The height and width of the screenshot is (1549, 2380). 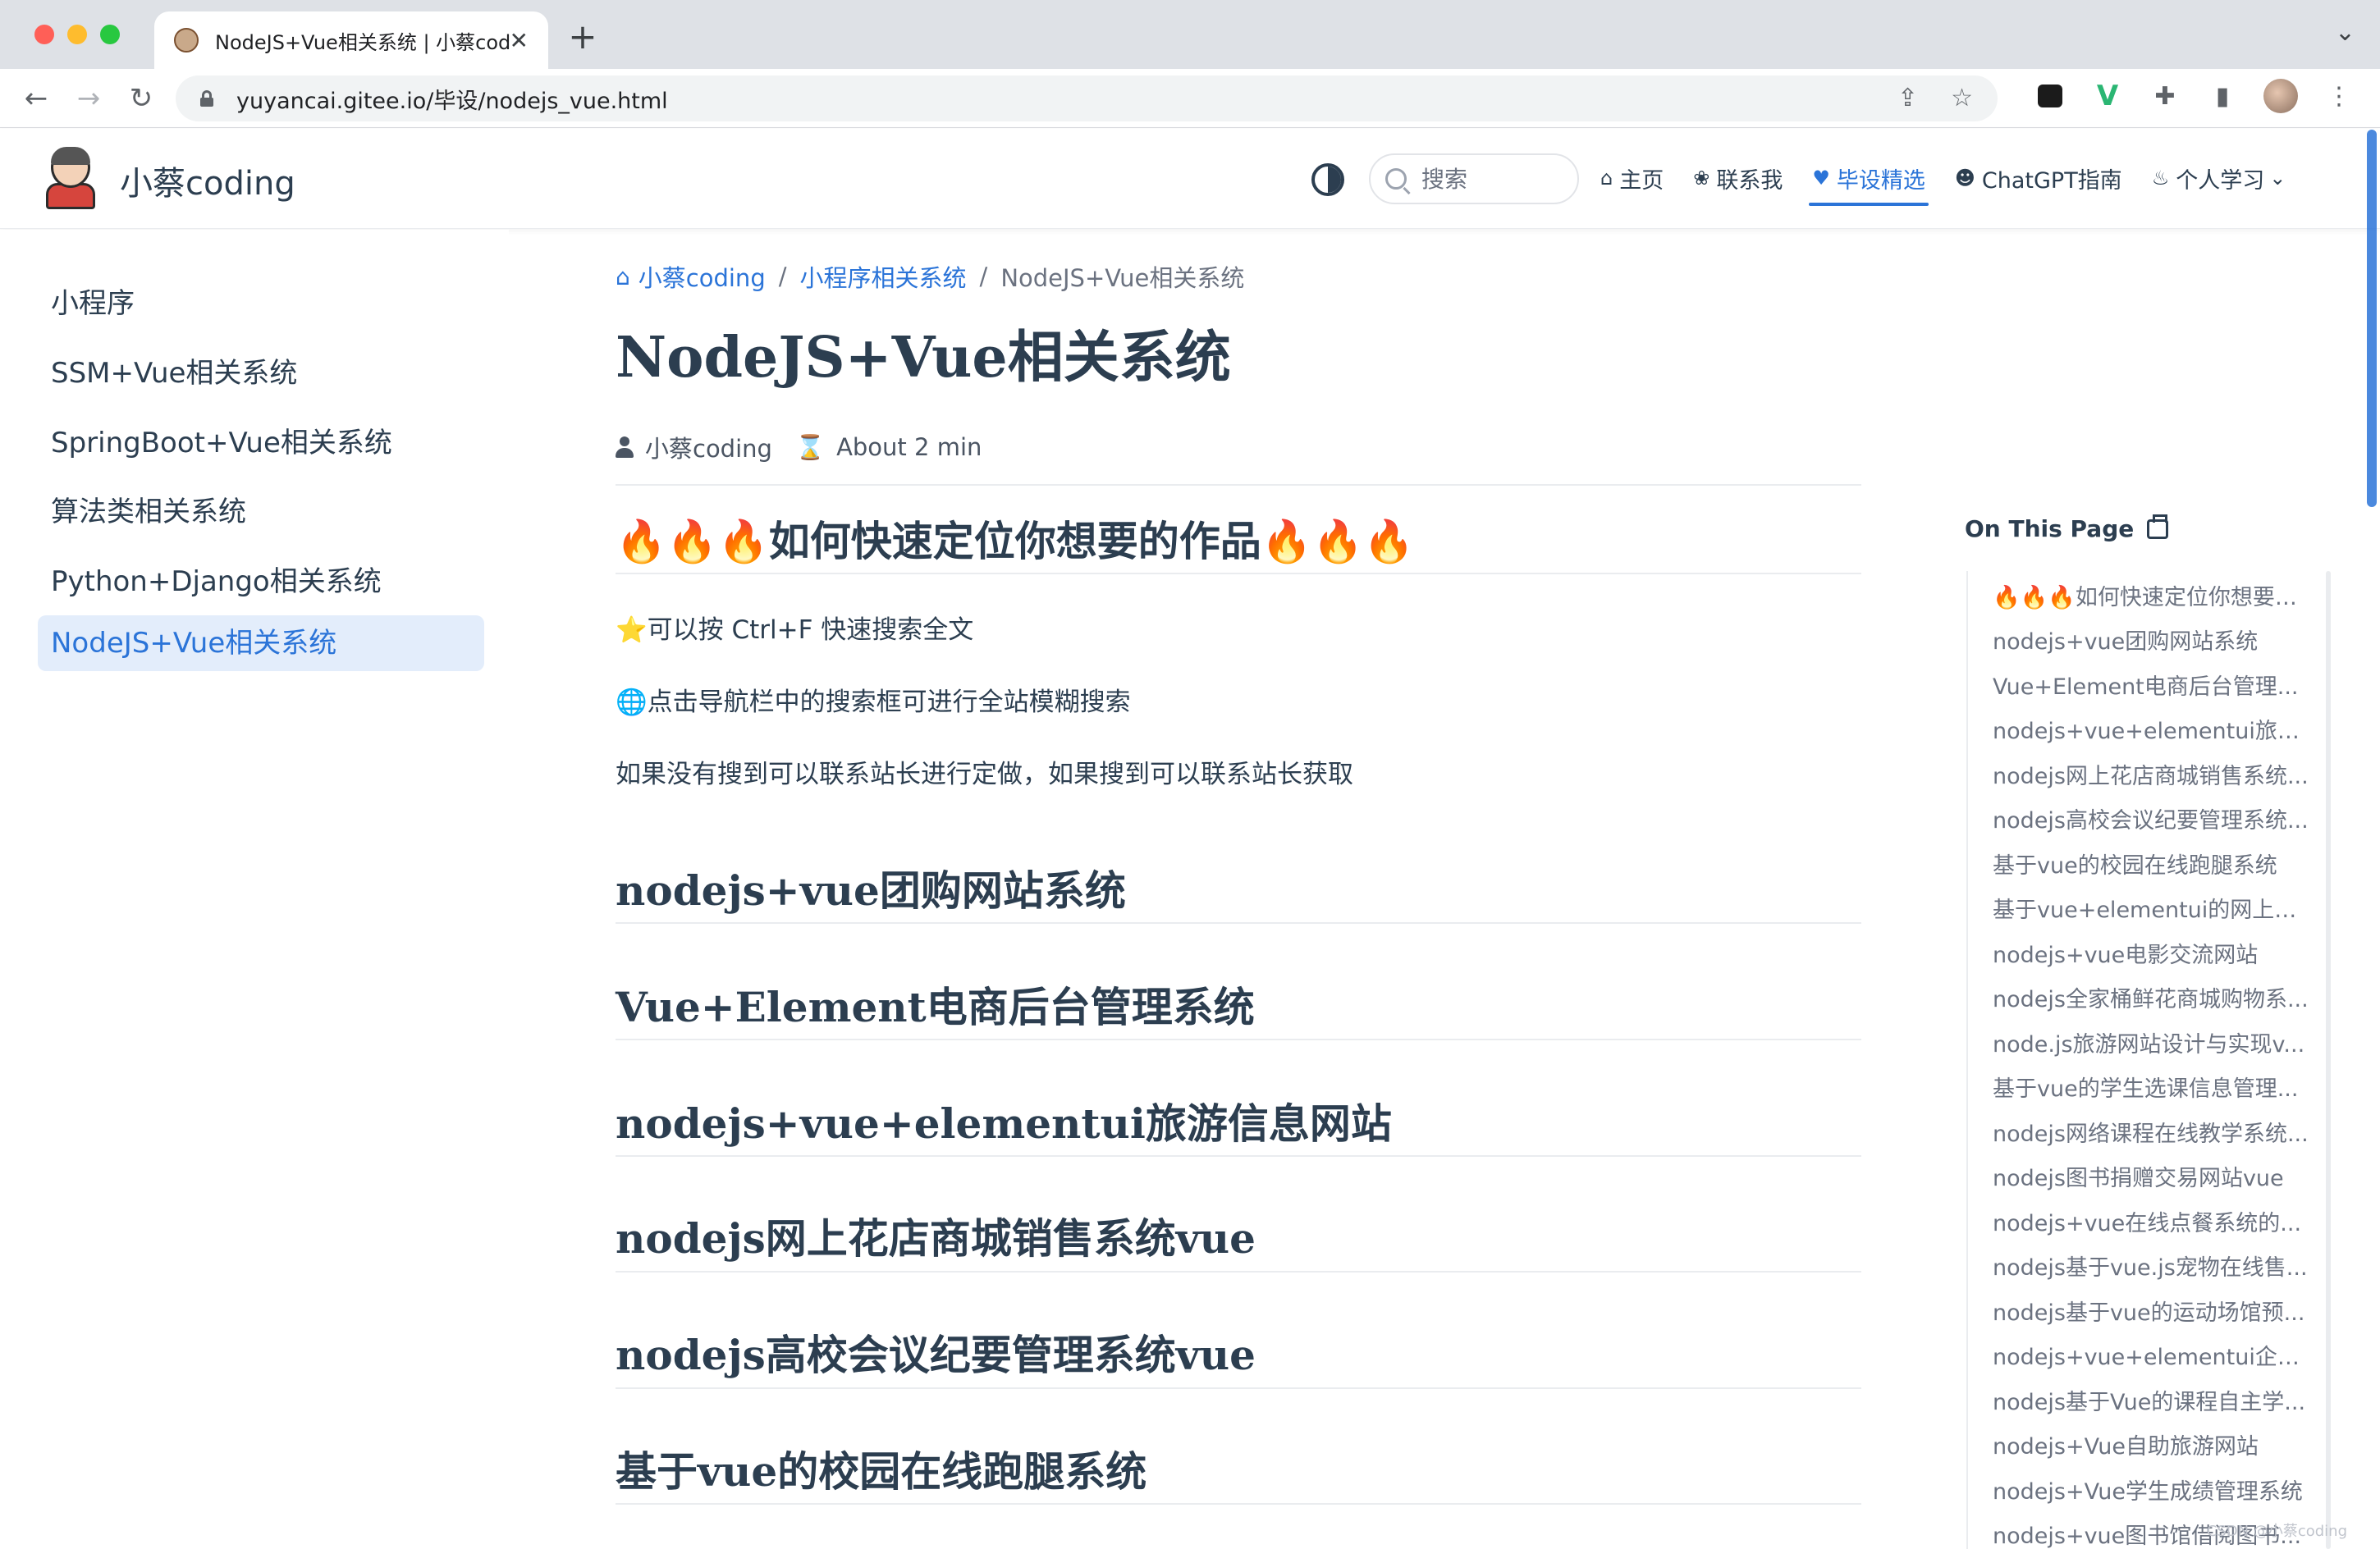 What do you see at coordinates (261, 373) in the screenshot?
I see `sidebar-item-ssm-vue: SSM+Vue相关系统` at bounding box center [261, 373].